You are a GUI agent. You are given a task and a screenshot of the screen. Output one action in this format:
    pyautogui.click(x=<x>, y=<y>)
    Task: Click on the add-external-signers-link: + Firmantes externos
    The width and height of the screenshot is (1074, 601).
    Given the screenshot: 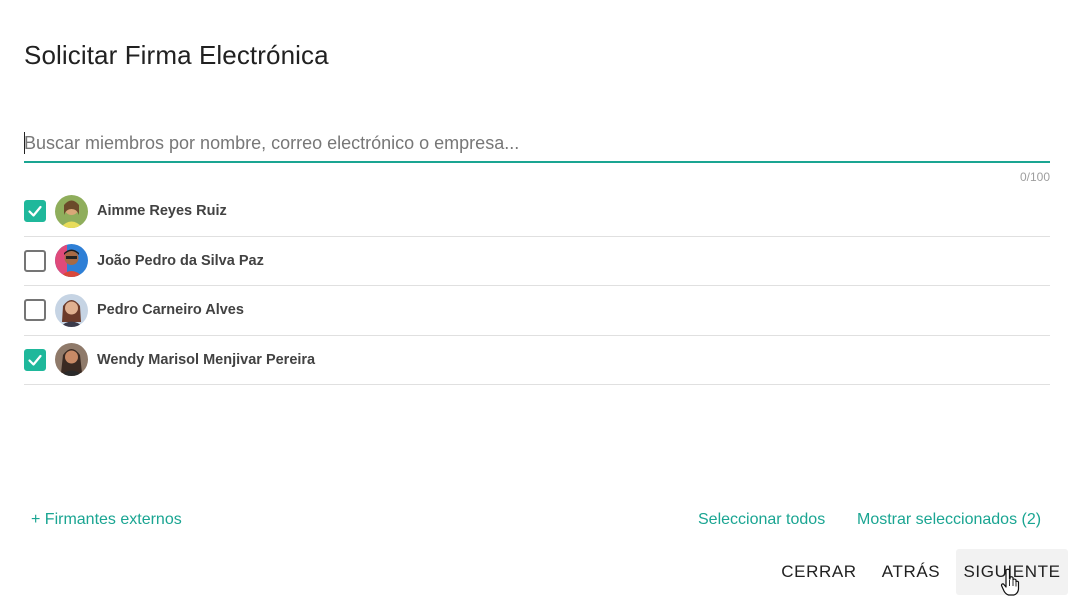 What is the action you would take?
    pyautogui.click(x=106, y=520)
    